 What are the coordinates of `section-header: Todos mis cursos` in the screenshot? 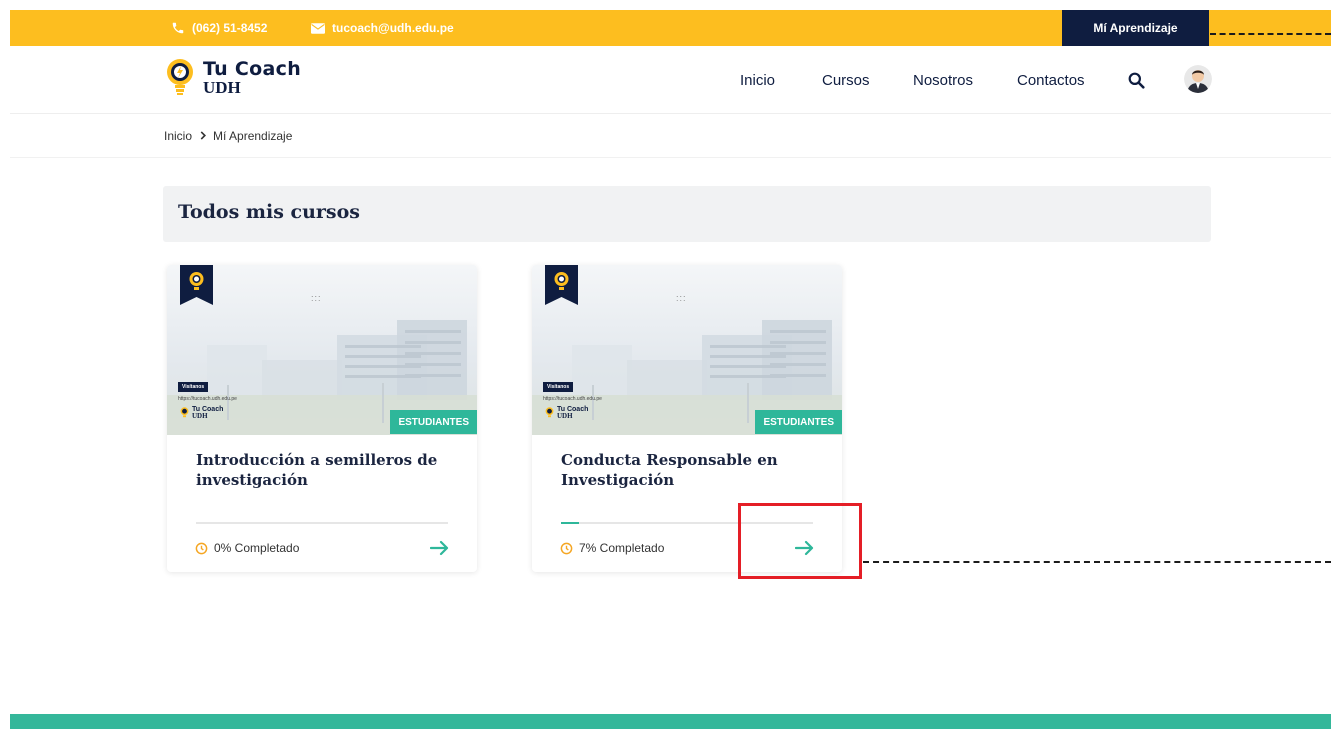 It's located at (687, 214).